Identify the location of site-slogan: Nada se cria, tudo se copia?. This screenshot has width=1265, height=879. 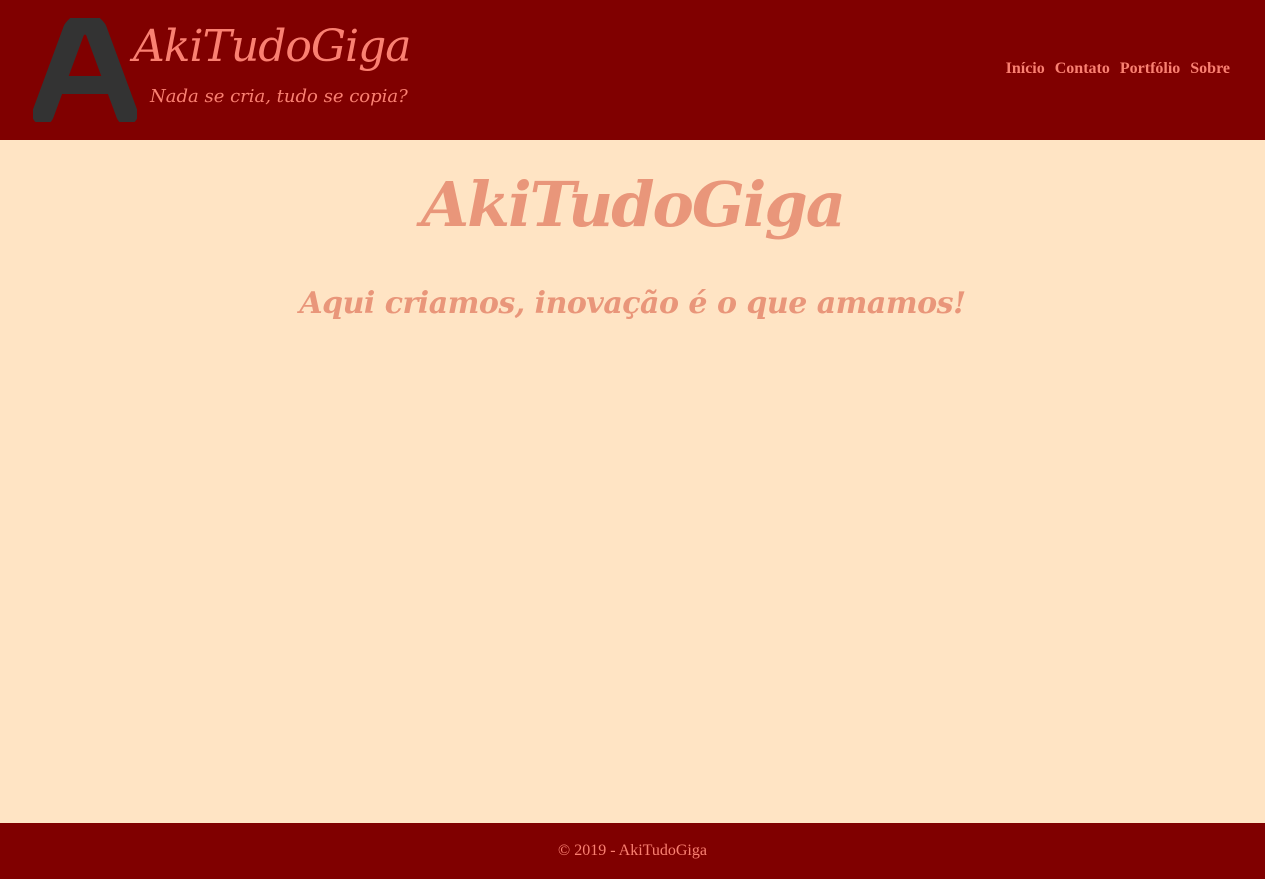
(279, 96).